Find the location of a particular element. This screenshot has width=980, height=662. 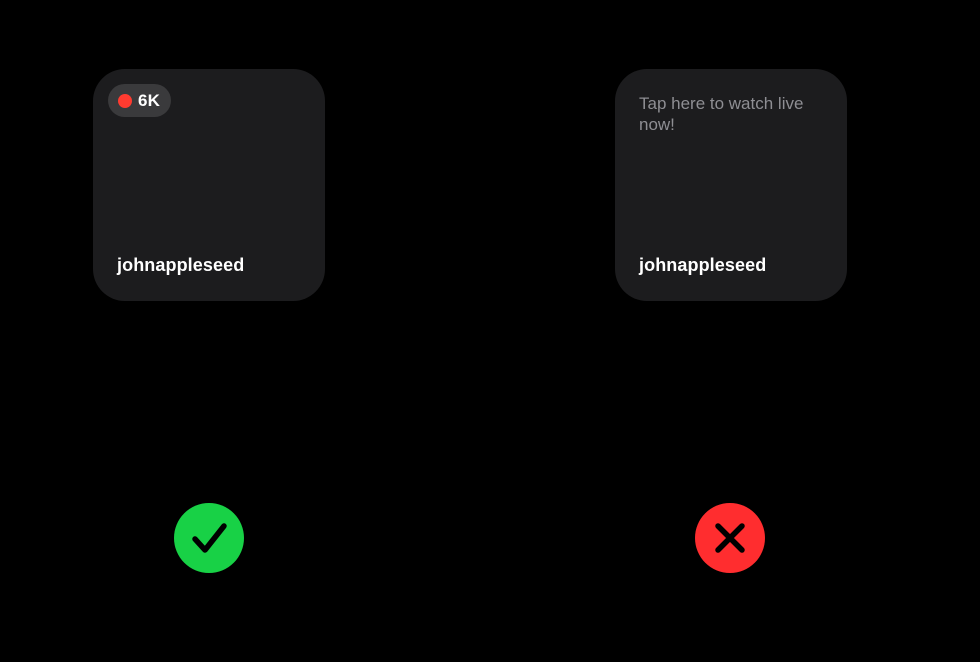

live-viewer-badge: 6K is located at coordinates (140, 100).